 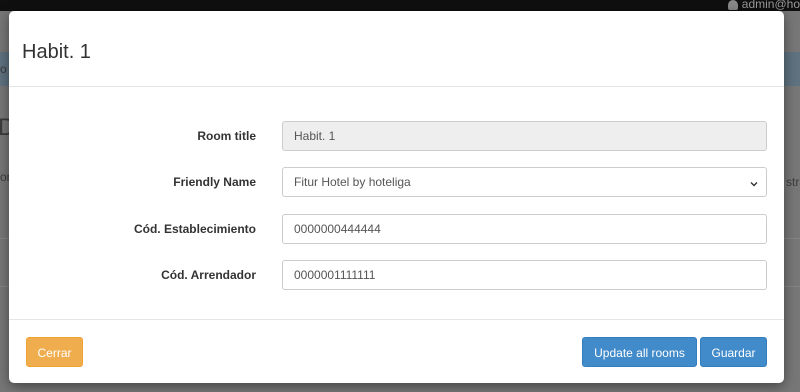 What do you see at coordinates (56, 52) in the screenshot?
I see `modal-title: Habit. 1` at bounding box center [56, 52].